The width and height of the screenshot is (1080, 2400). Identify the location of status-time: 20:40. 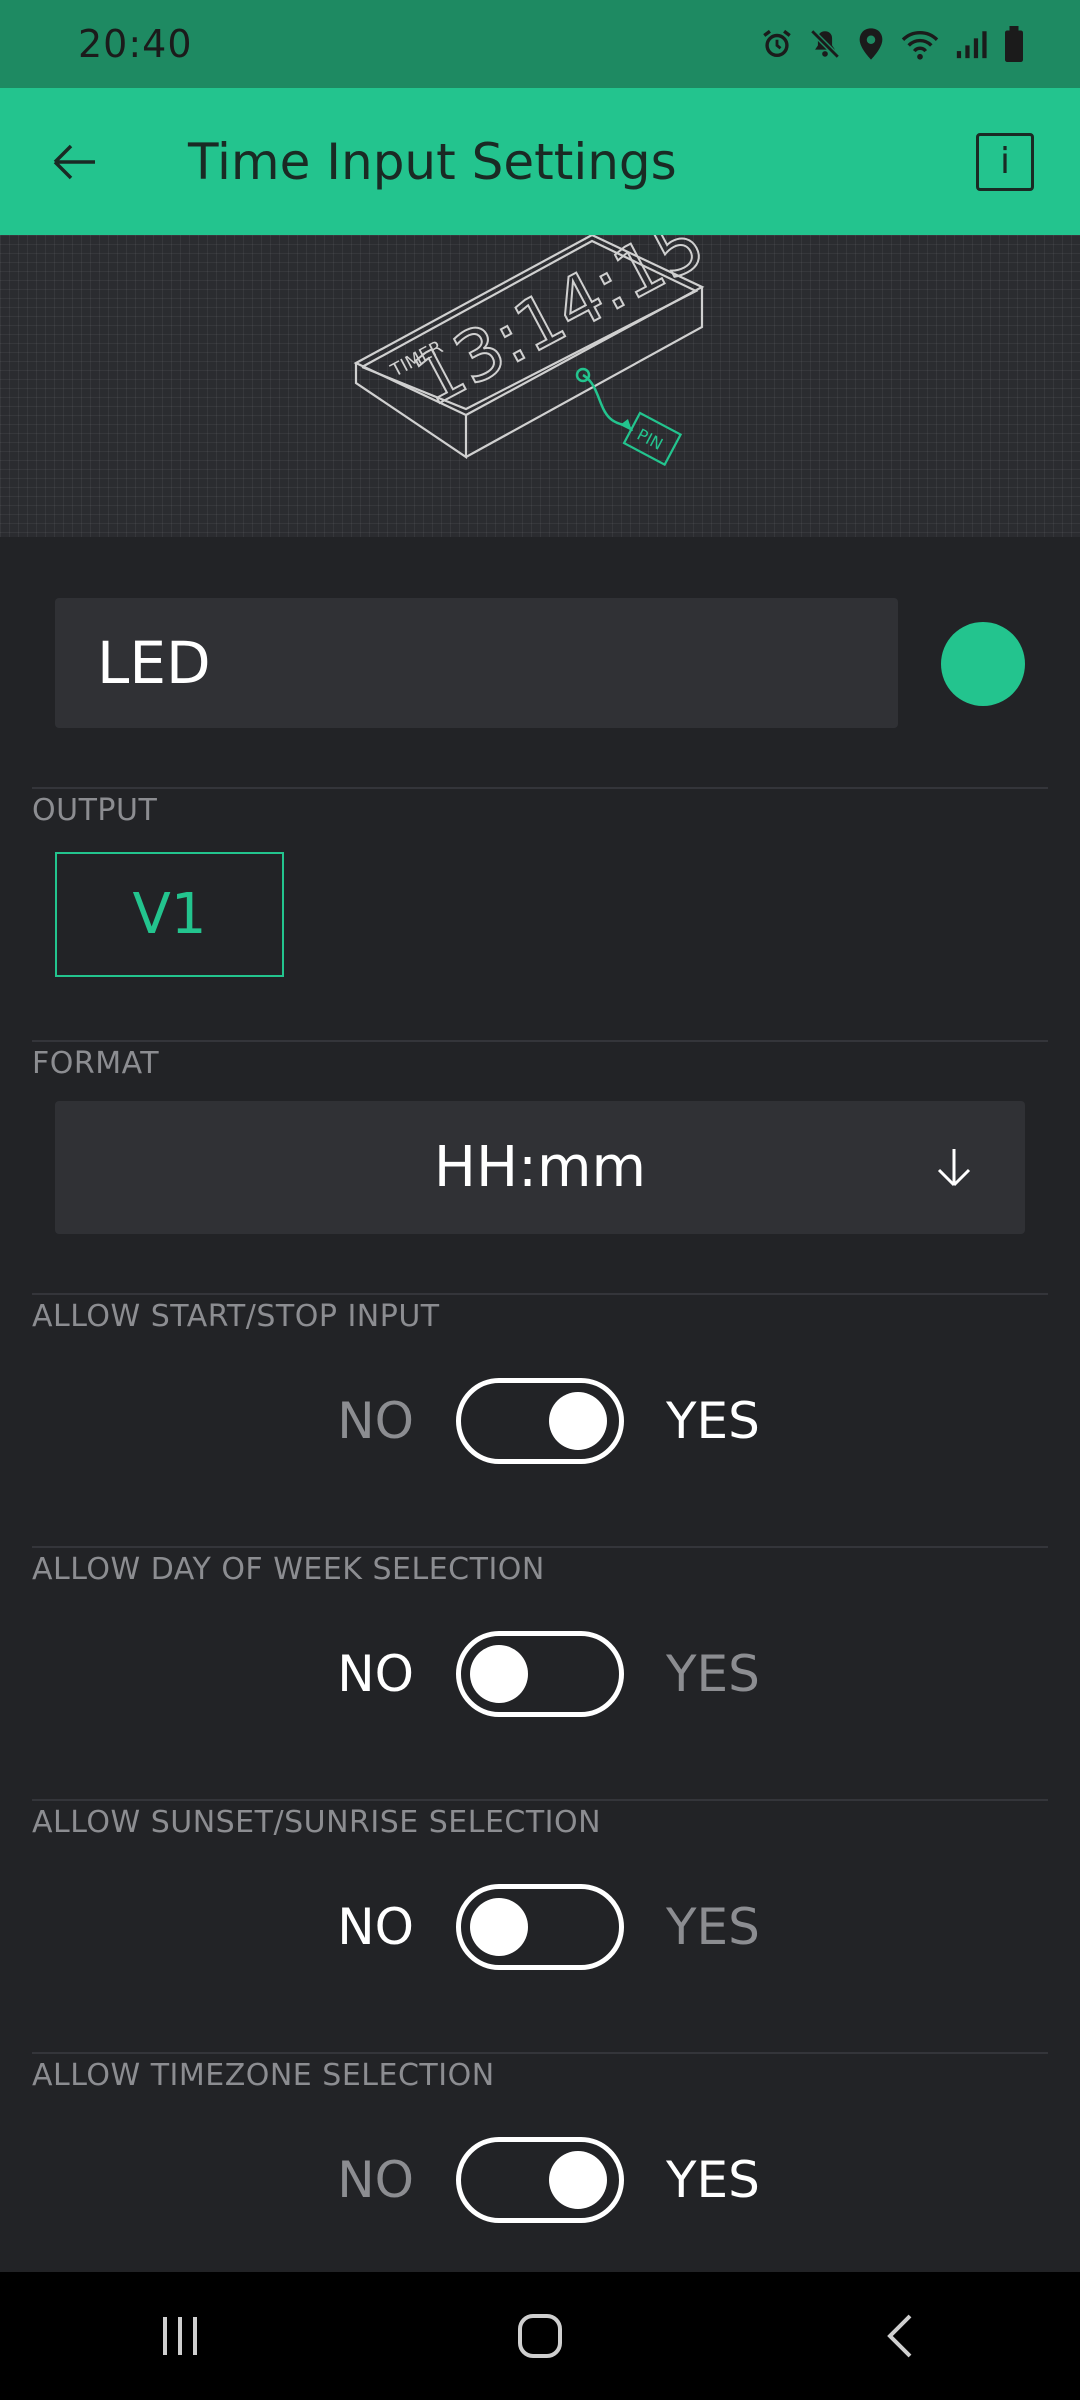
(135, 44).